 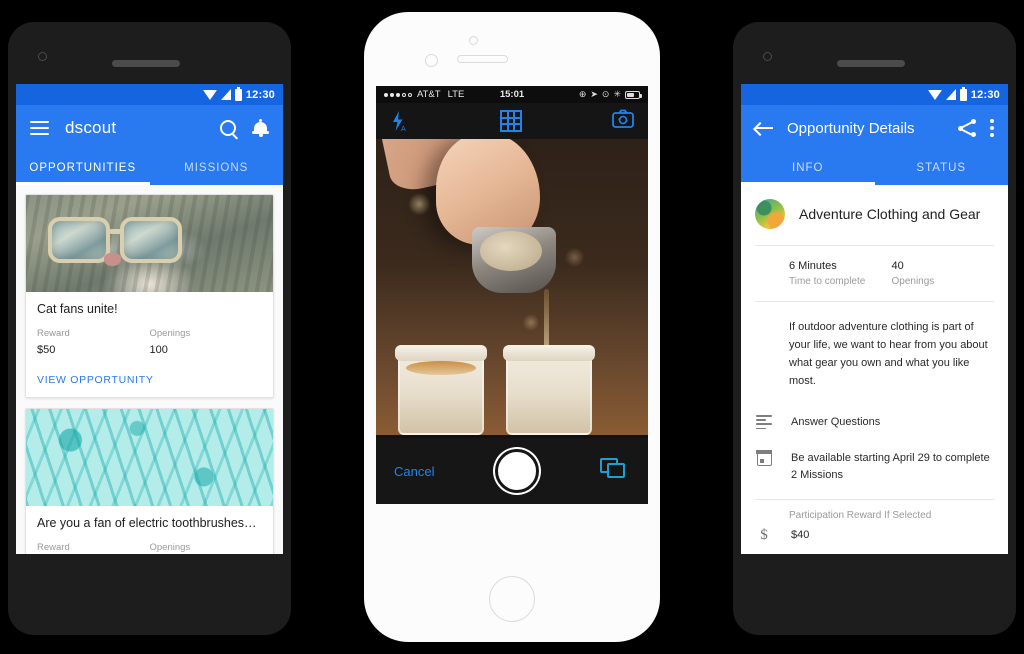 I want to click on opportunities-list: Cat fans unite! Reward $50 Openings 100, so click(x=149, y=369).